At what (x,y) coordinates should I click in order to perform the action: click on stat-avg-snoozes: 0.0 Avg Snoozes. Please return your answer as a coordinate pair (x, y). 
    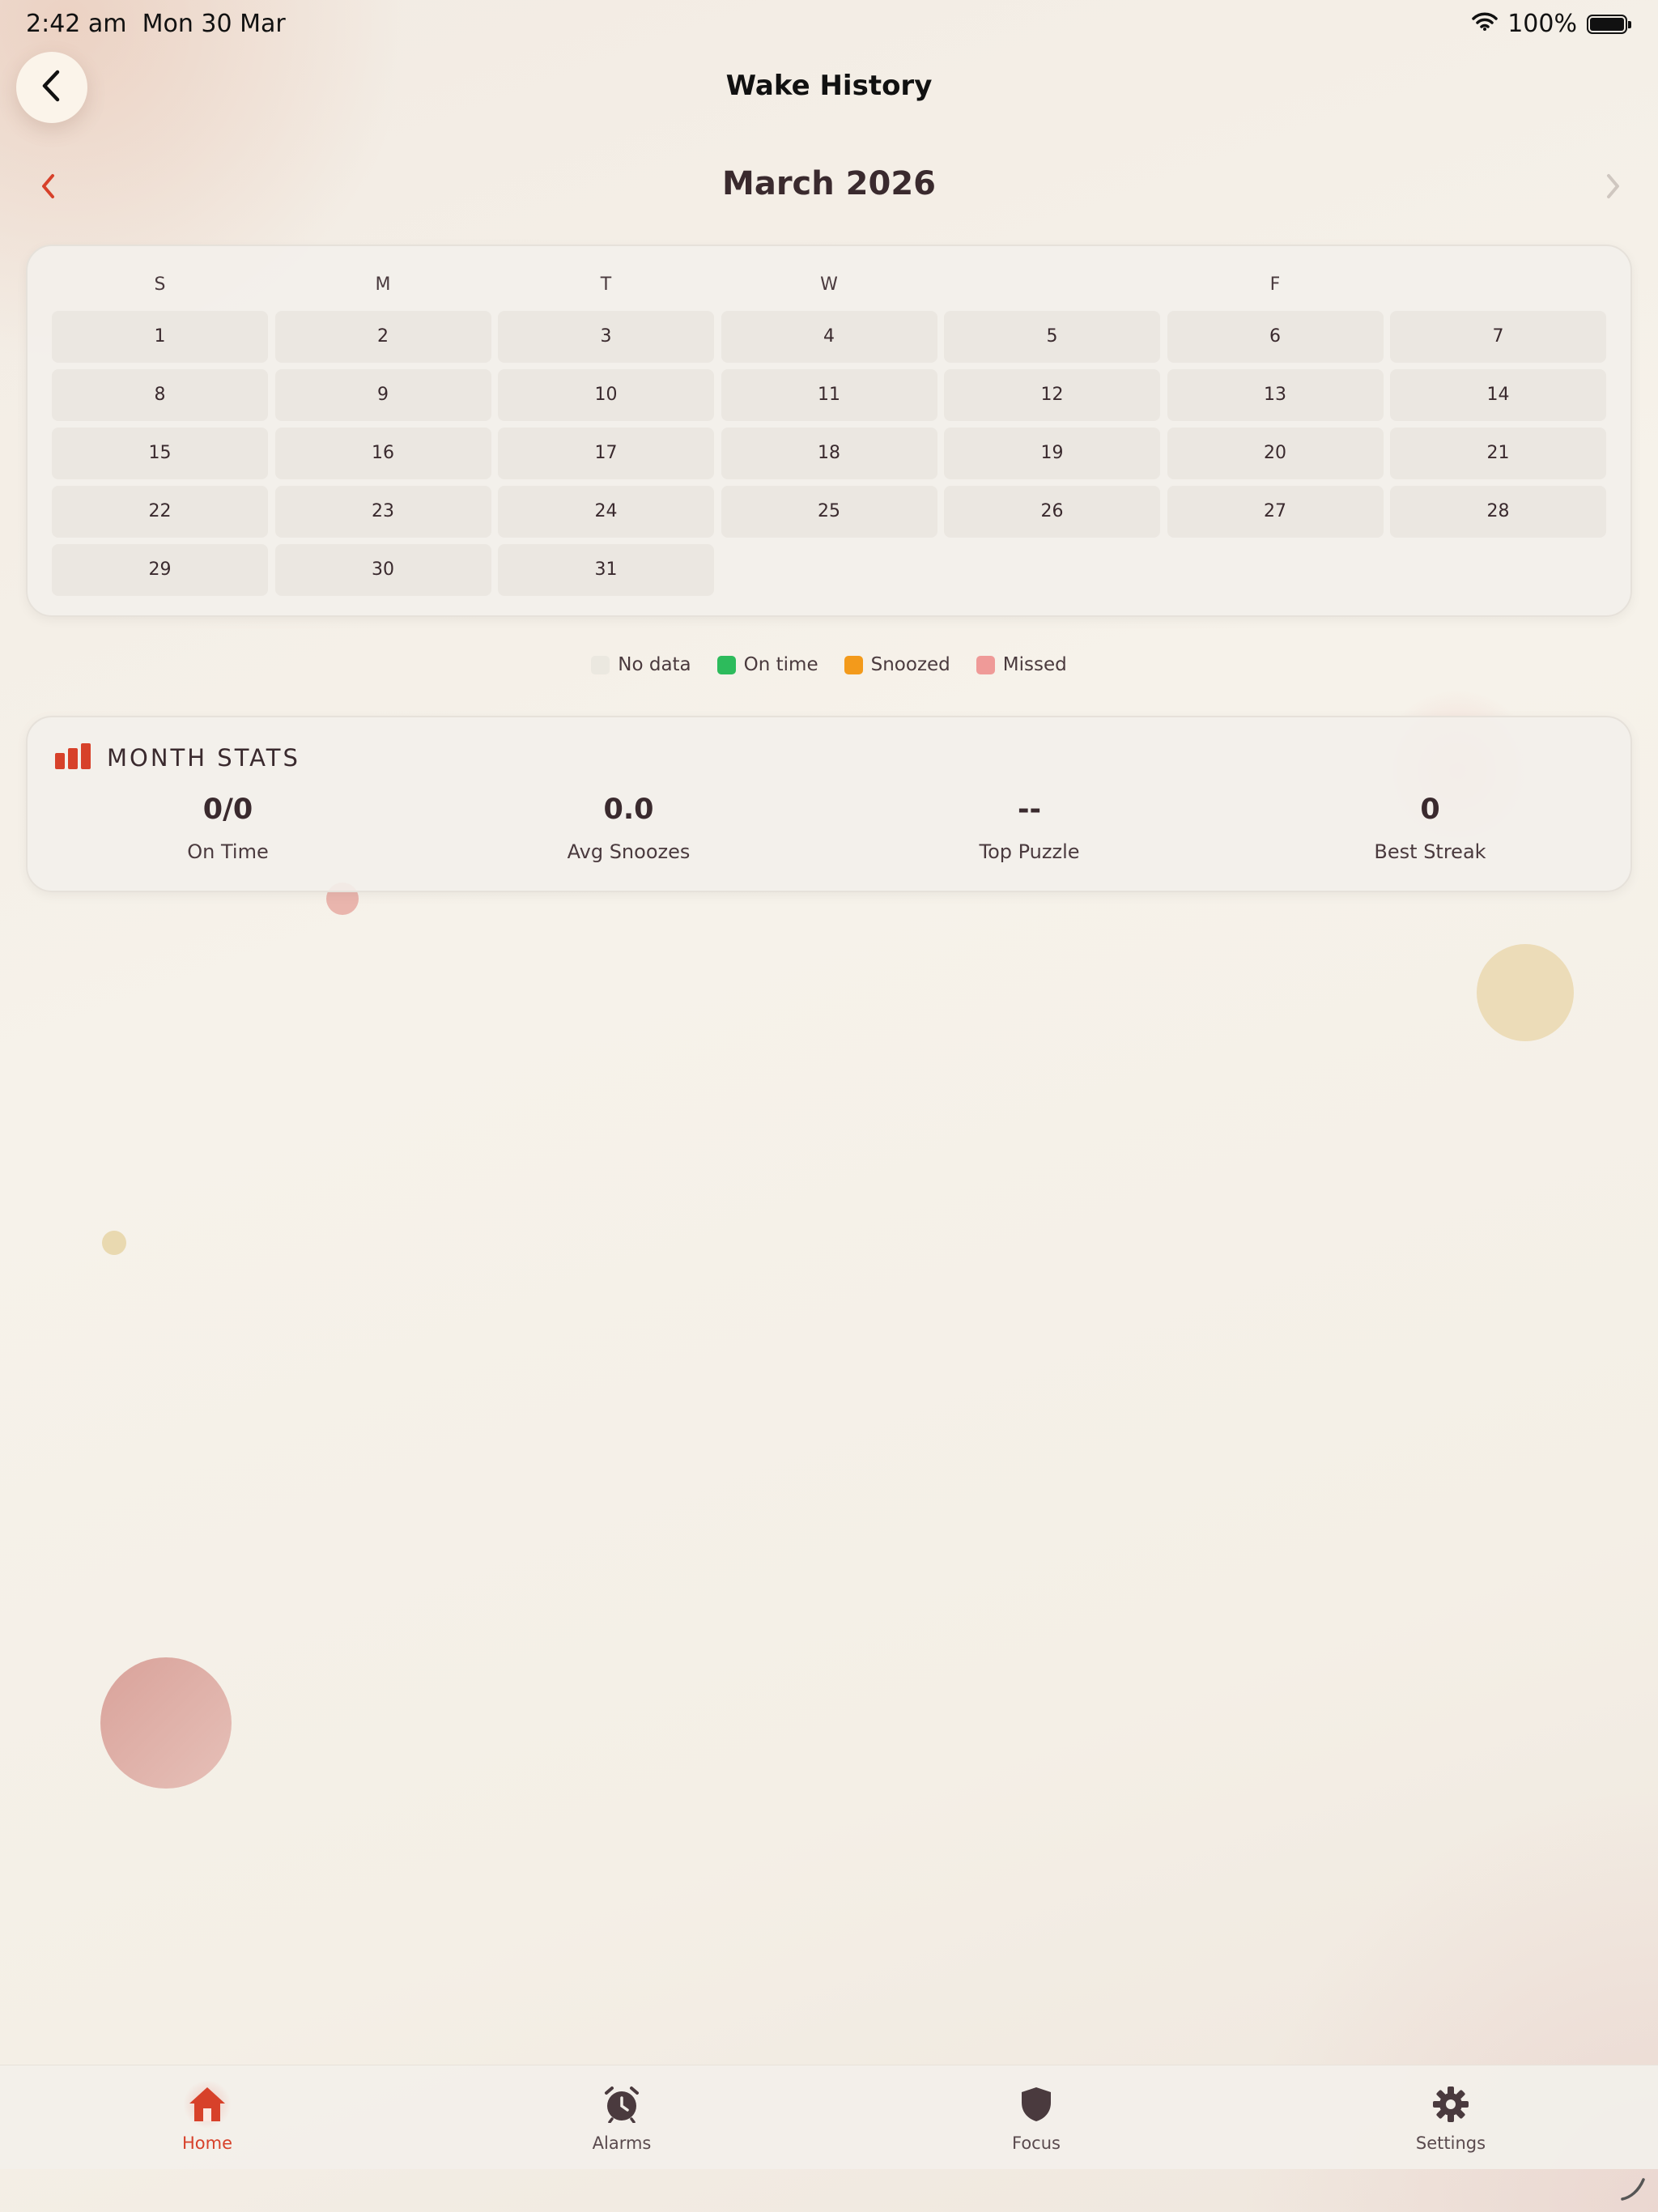
    Looking at the image, I should click on (628, 828).